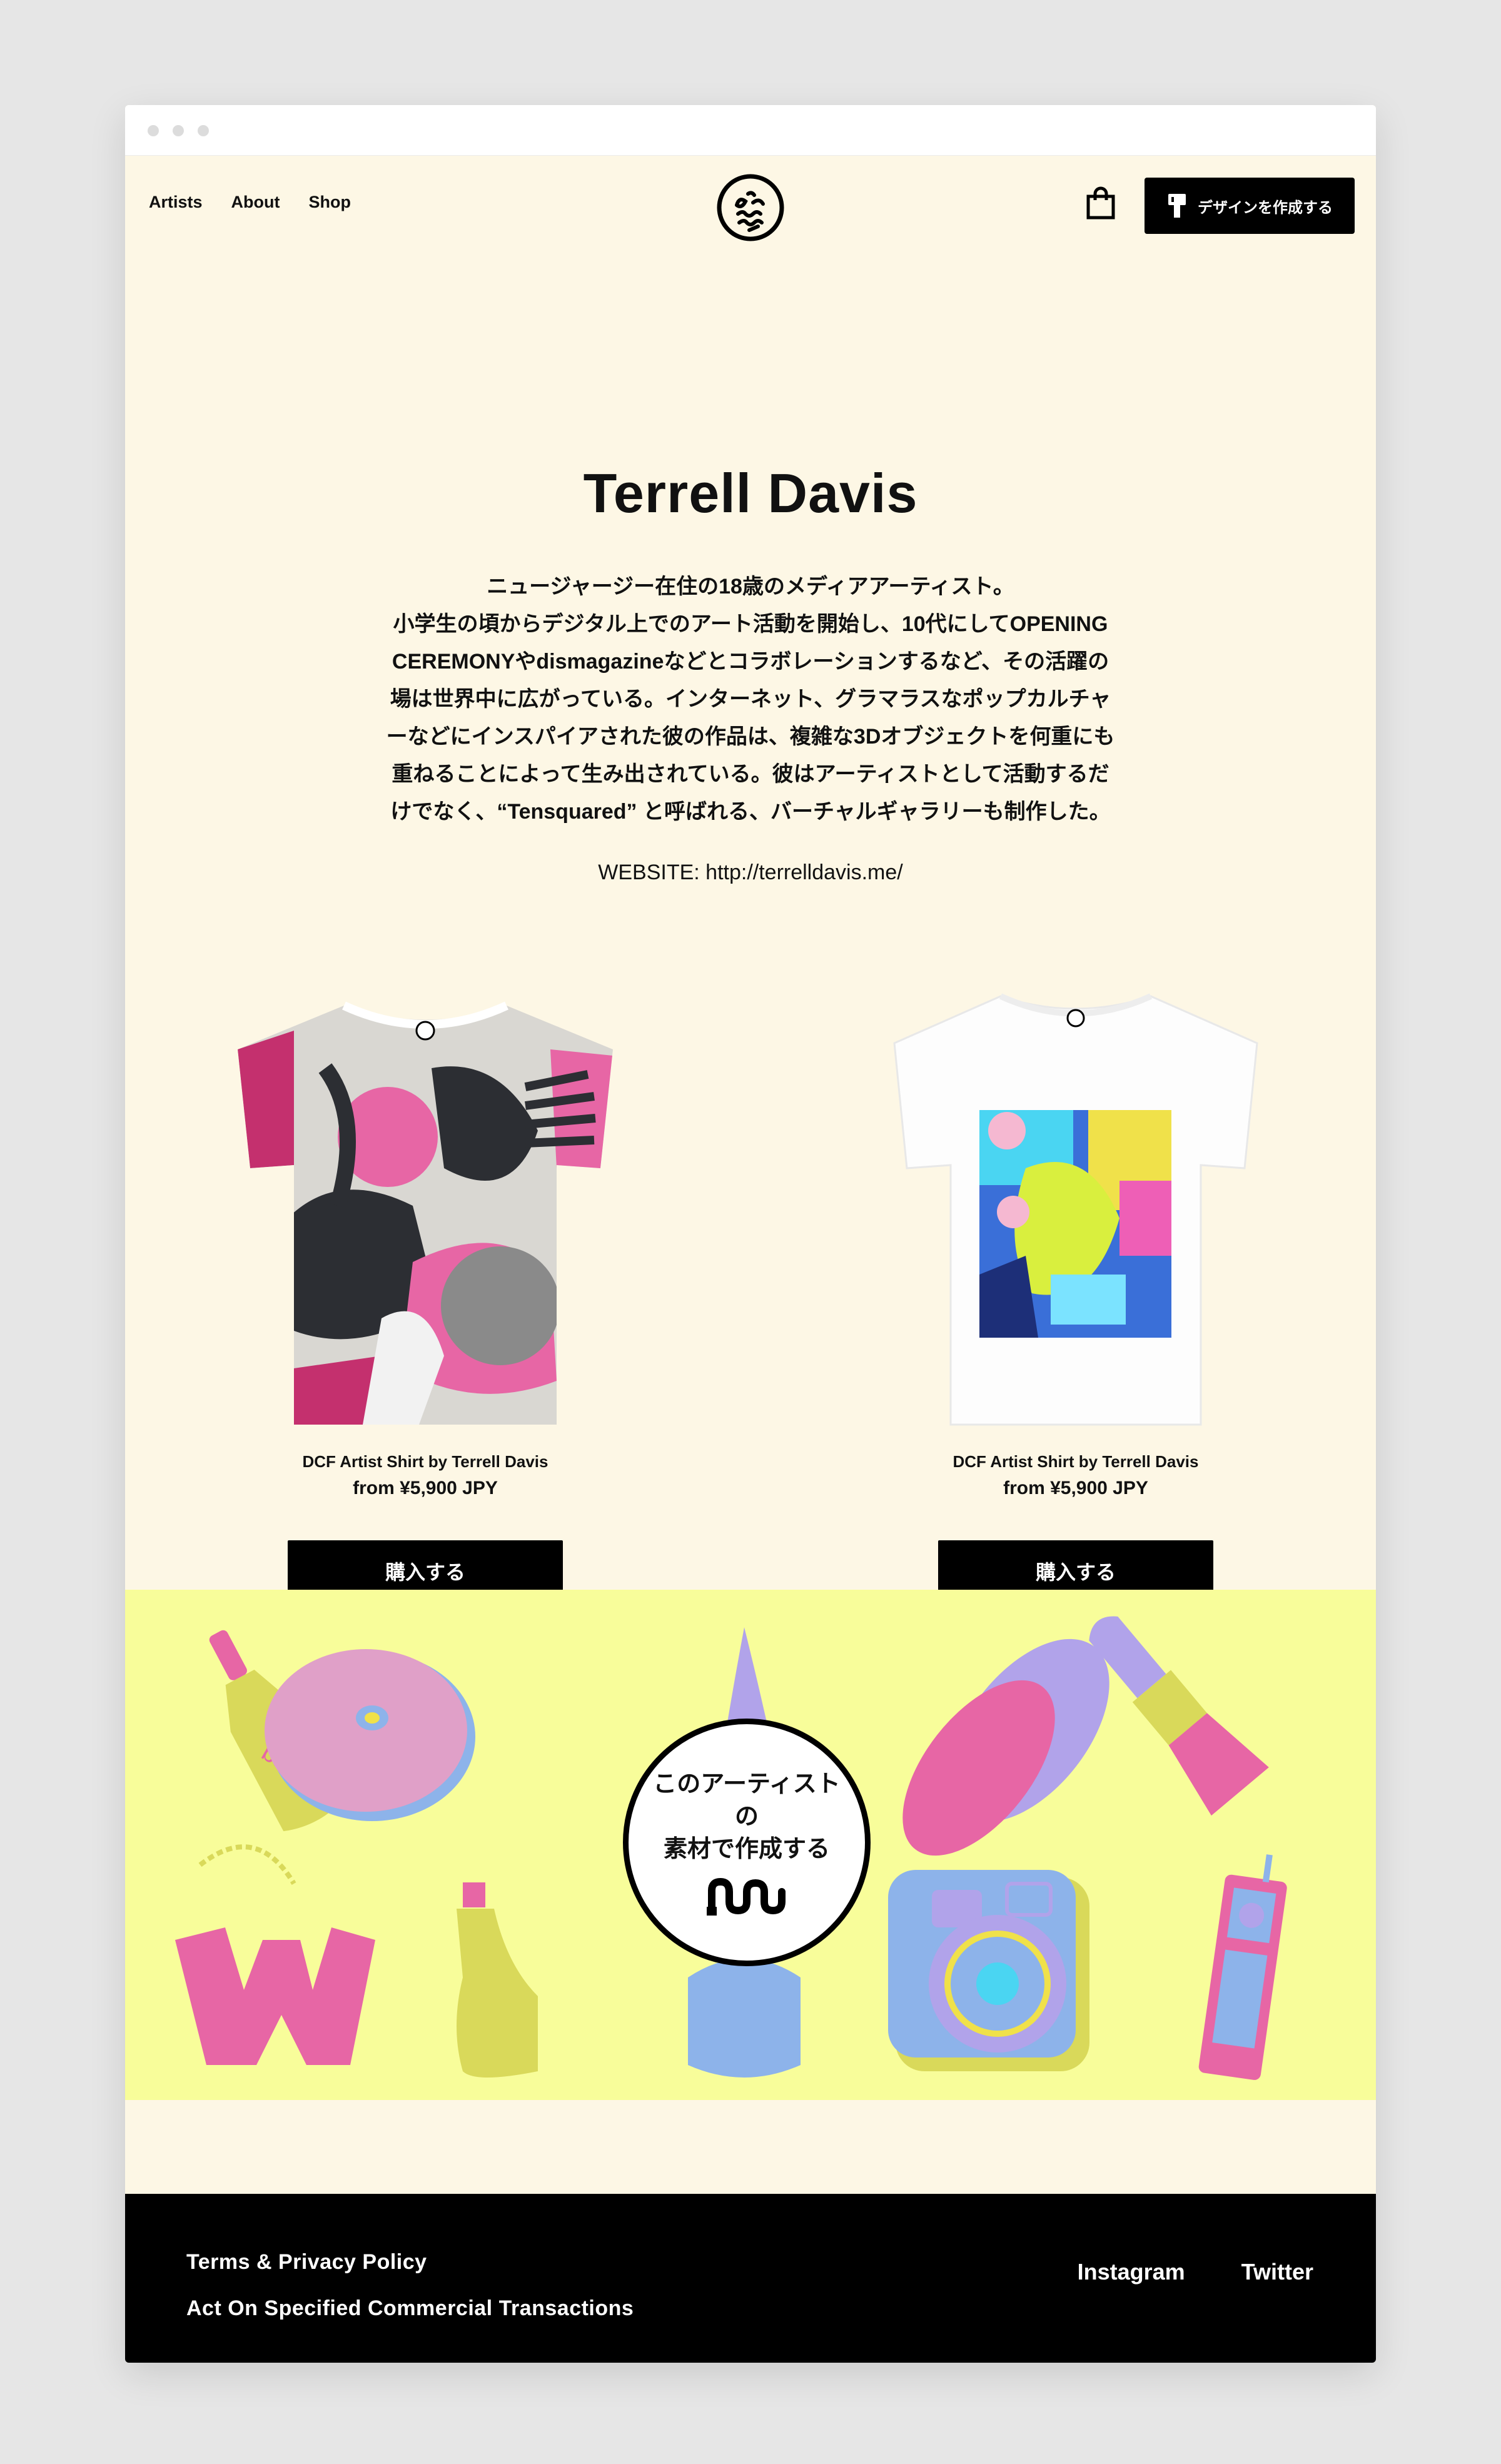 This screenshot has width=1501, height=2464. What do you see at coordinates (988, 1971) in the screenshot?
I see `instant-camera-icon` at bounding box center [988, 1971].